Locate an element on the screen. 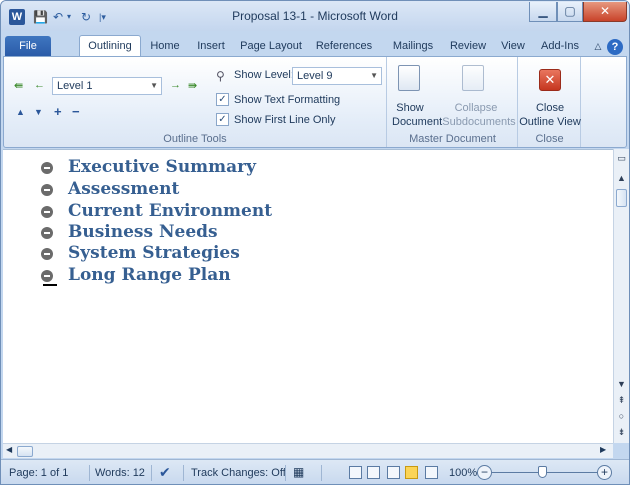 Image resolution: width=630 pixels, height=485 pixels. close-window-button: ✕ is located at coordinates (605, 12).